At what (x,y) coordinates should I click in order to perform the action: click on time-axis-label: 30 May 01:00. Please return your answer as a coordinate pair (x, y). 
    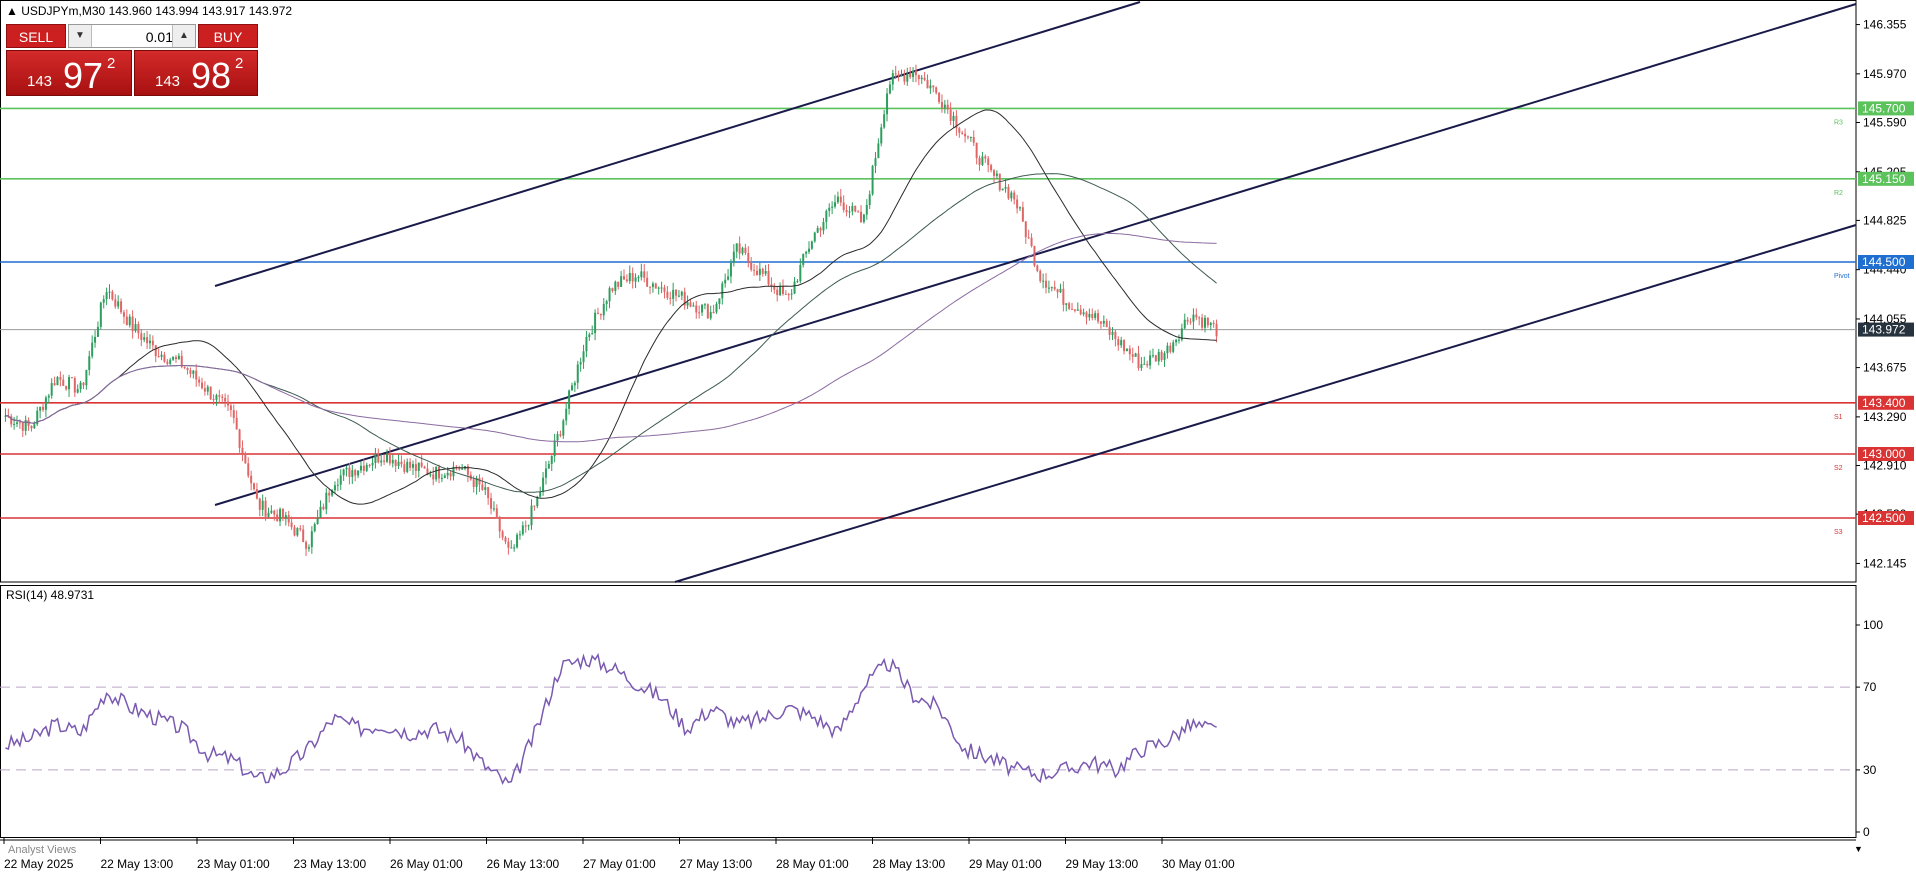
    Looking at the image, I should click on (1198, 864).